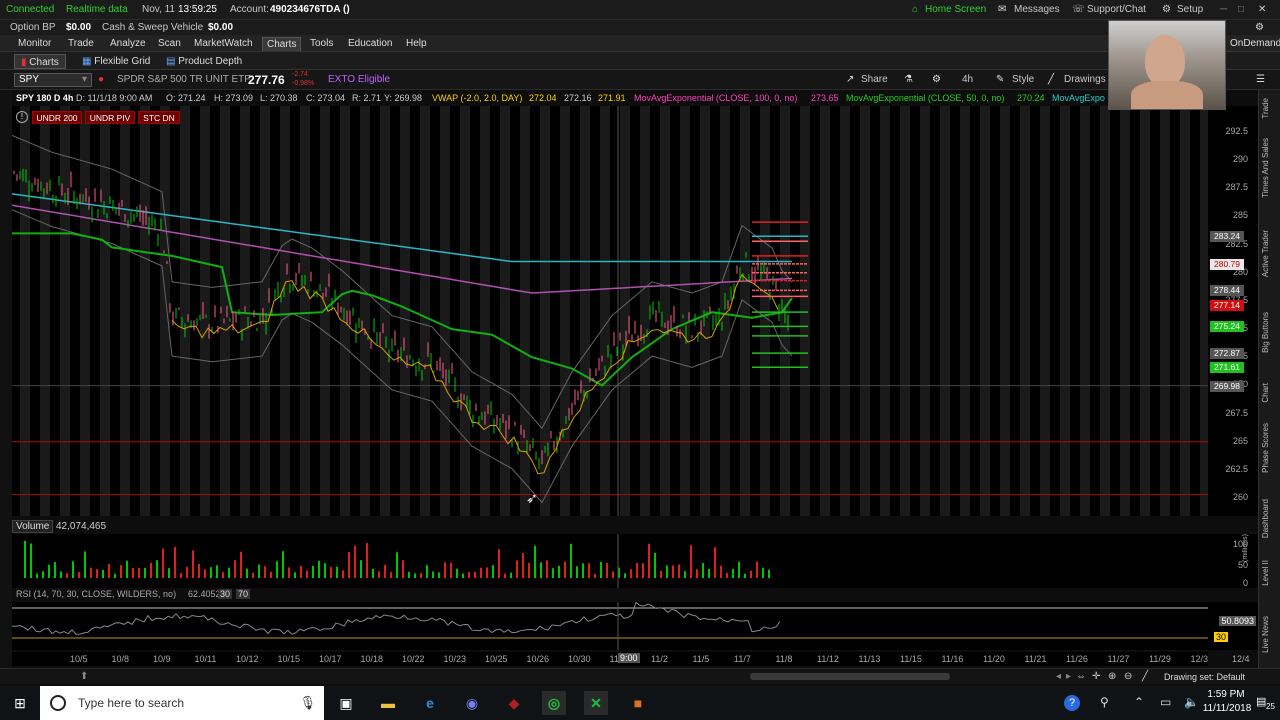  What do you see at coordinates (307, 703) in the screenshot?
I see `microphone-icon: 🎙` at bounding box center [307, 703].